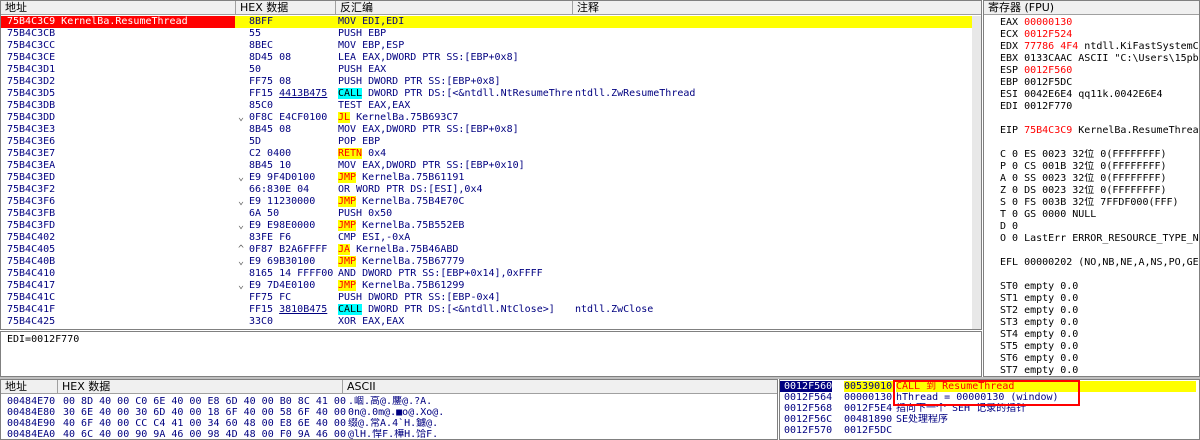 Image resolution: width=1200 pixels, height=440 pixels. I want to click on col-header-disasm: 反汇编, so click(454, 8).